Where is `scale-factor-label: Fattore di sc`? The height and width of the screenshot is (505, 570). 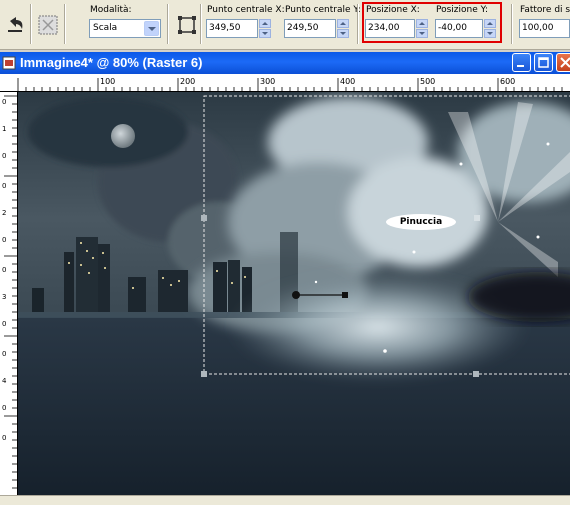
scale-factor-label: Fattore di sc is located at coordinates (545, 10).